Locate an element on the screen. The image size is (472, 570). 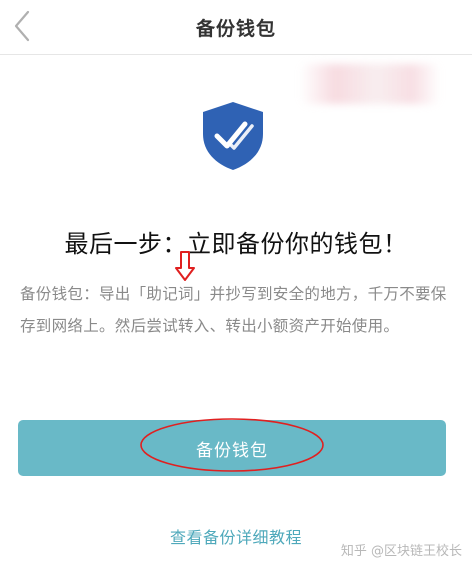
shield-check-icon is located at coordinates (233, 136).